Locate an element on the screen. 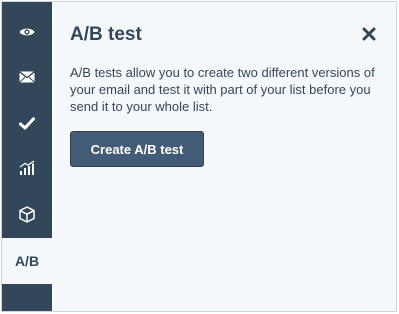 Image resolution: width=399 pixels, height=314 pixels. sidebar-rail: A/B is located at coordinates (27, 156).